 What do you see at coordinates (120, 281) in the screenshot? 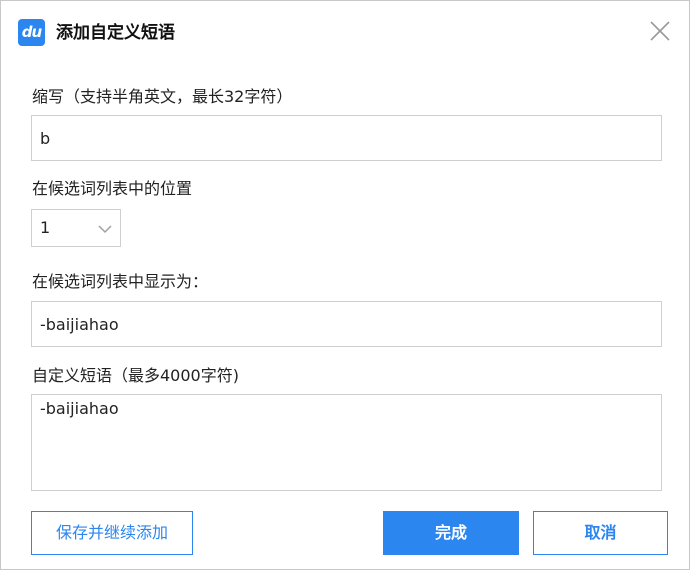
I see `display-as-label: 在候选词列表中显示为：` at bounding box center [120, 281].